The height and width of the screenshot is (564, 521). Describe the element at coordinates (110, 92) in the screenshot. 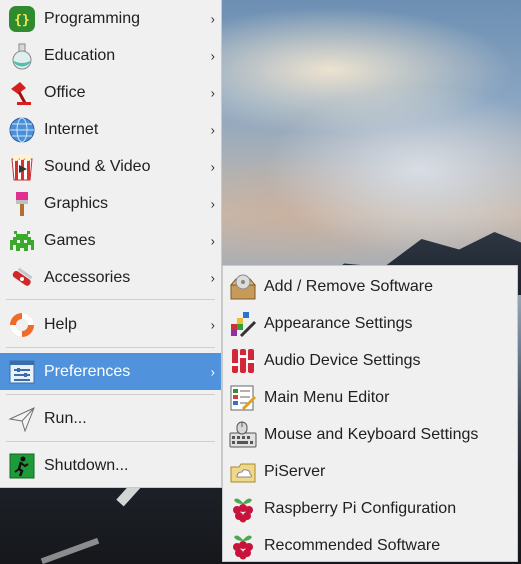

I see `menu-item-office: Office ›` at that location.